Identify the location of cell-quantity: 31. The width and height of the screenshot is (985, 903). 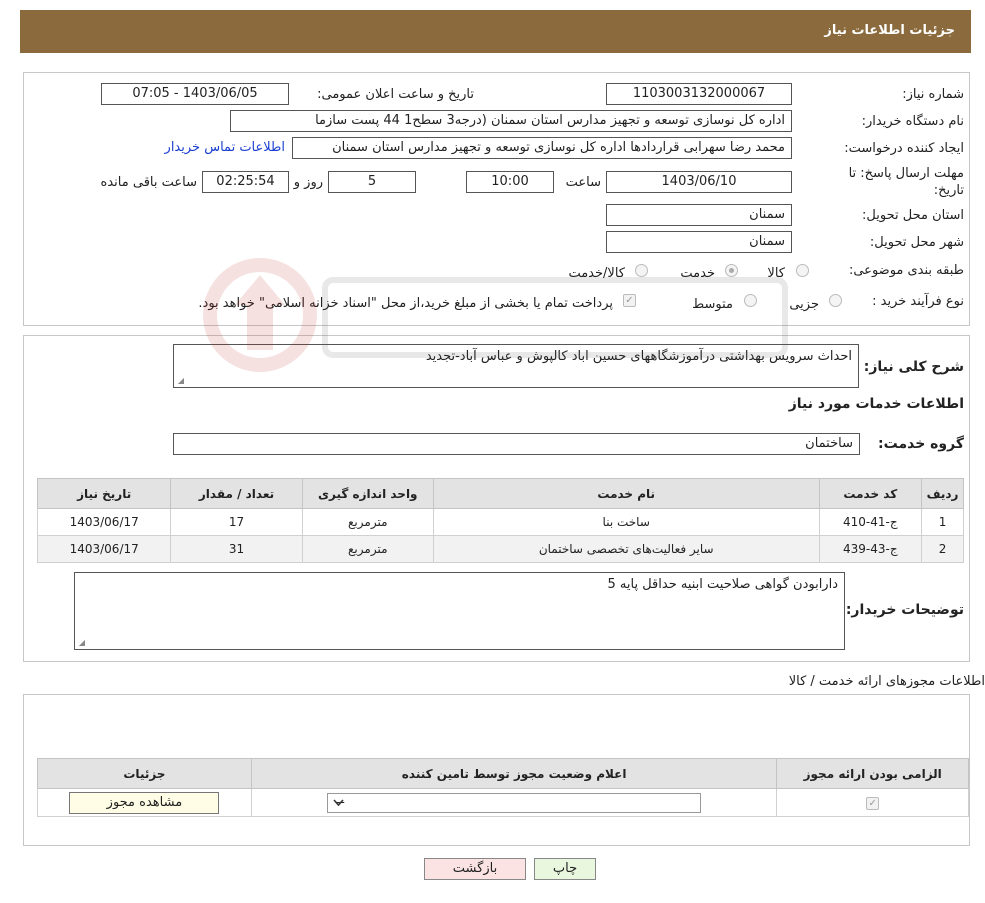
(236, 549).